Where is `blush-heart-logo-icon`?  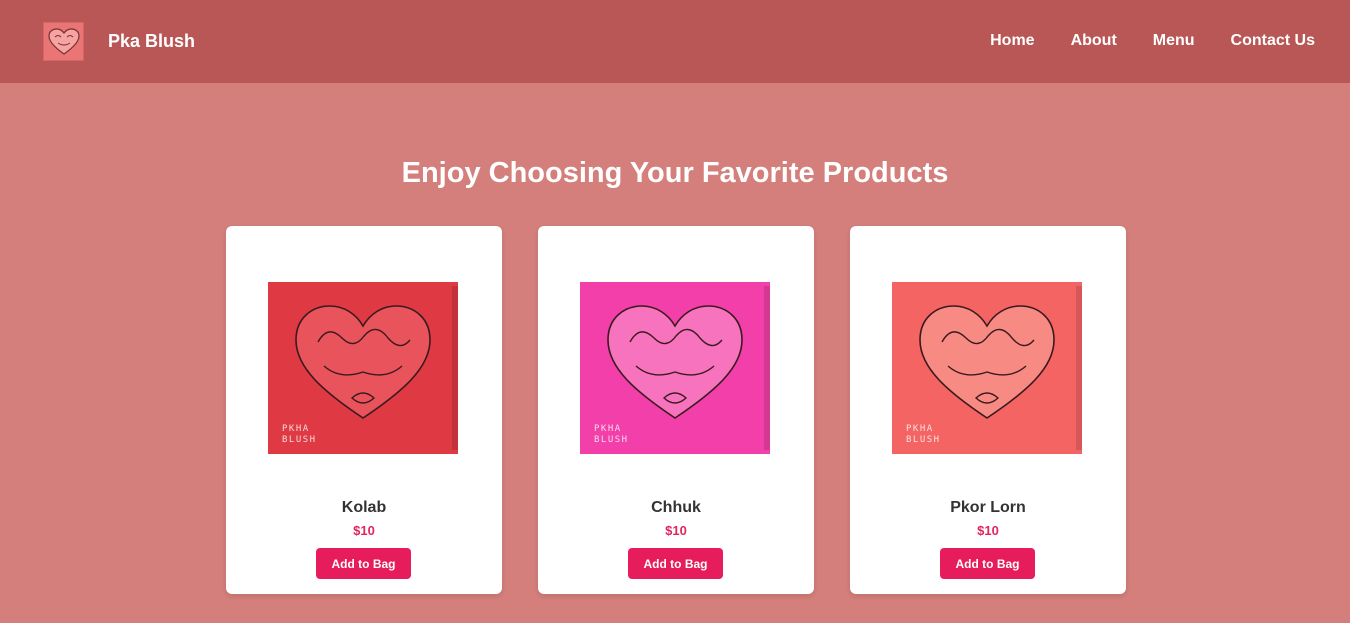
blush-heart-logo-icon is located at coordinates (63, 41).